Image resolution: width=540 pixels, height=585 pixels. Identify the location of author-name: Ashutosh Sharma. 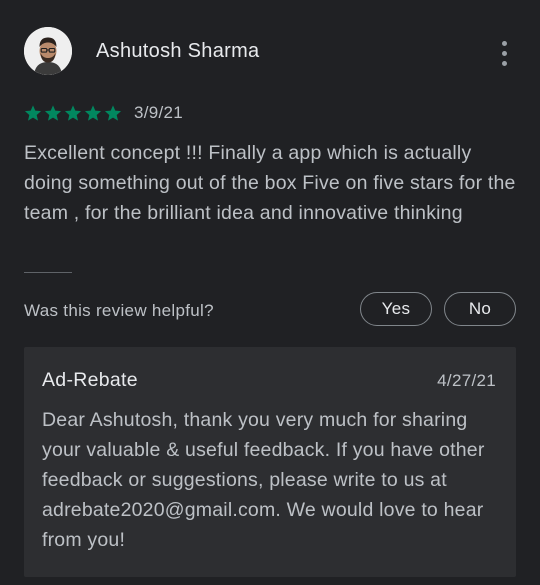
(178, 51).